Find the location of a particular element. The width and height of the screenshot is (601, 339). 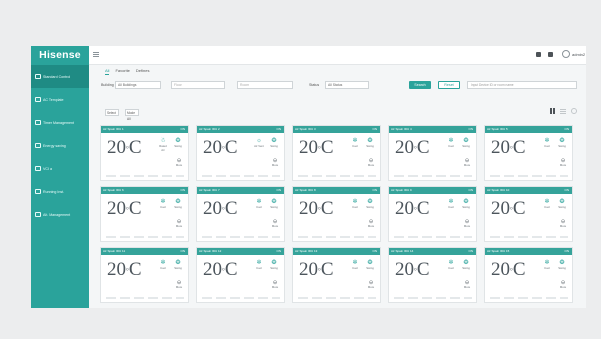

device-card: Air Spain IDU 5 ON 20°C ✲ Cool ❂ Swing ⊖ More is located at coordinates (528, 153).